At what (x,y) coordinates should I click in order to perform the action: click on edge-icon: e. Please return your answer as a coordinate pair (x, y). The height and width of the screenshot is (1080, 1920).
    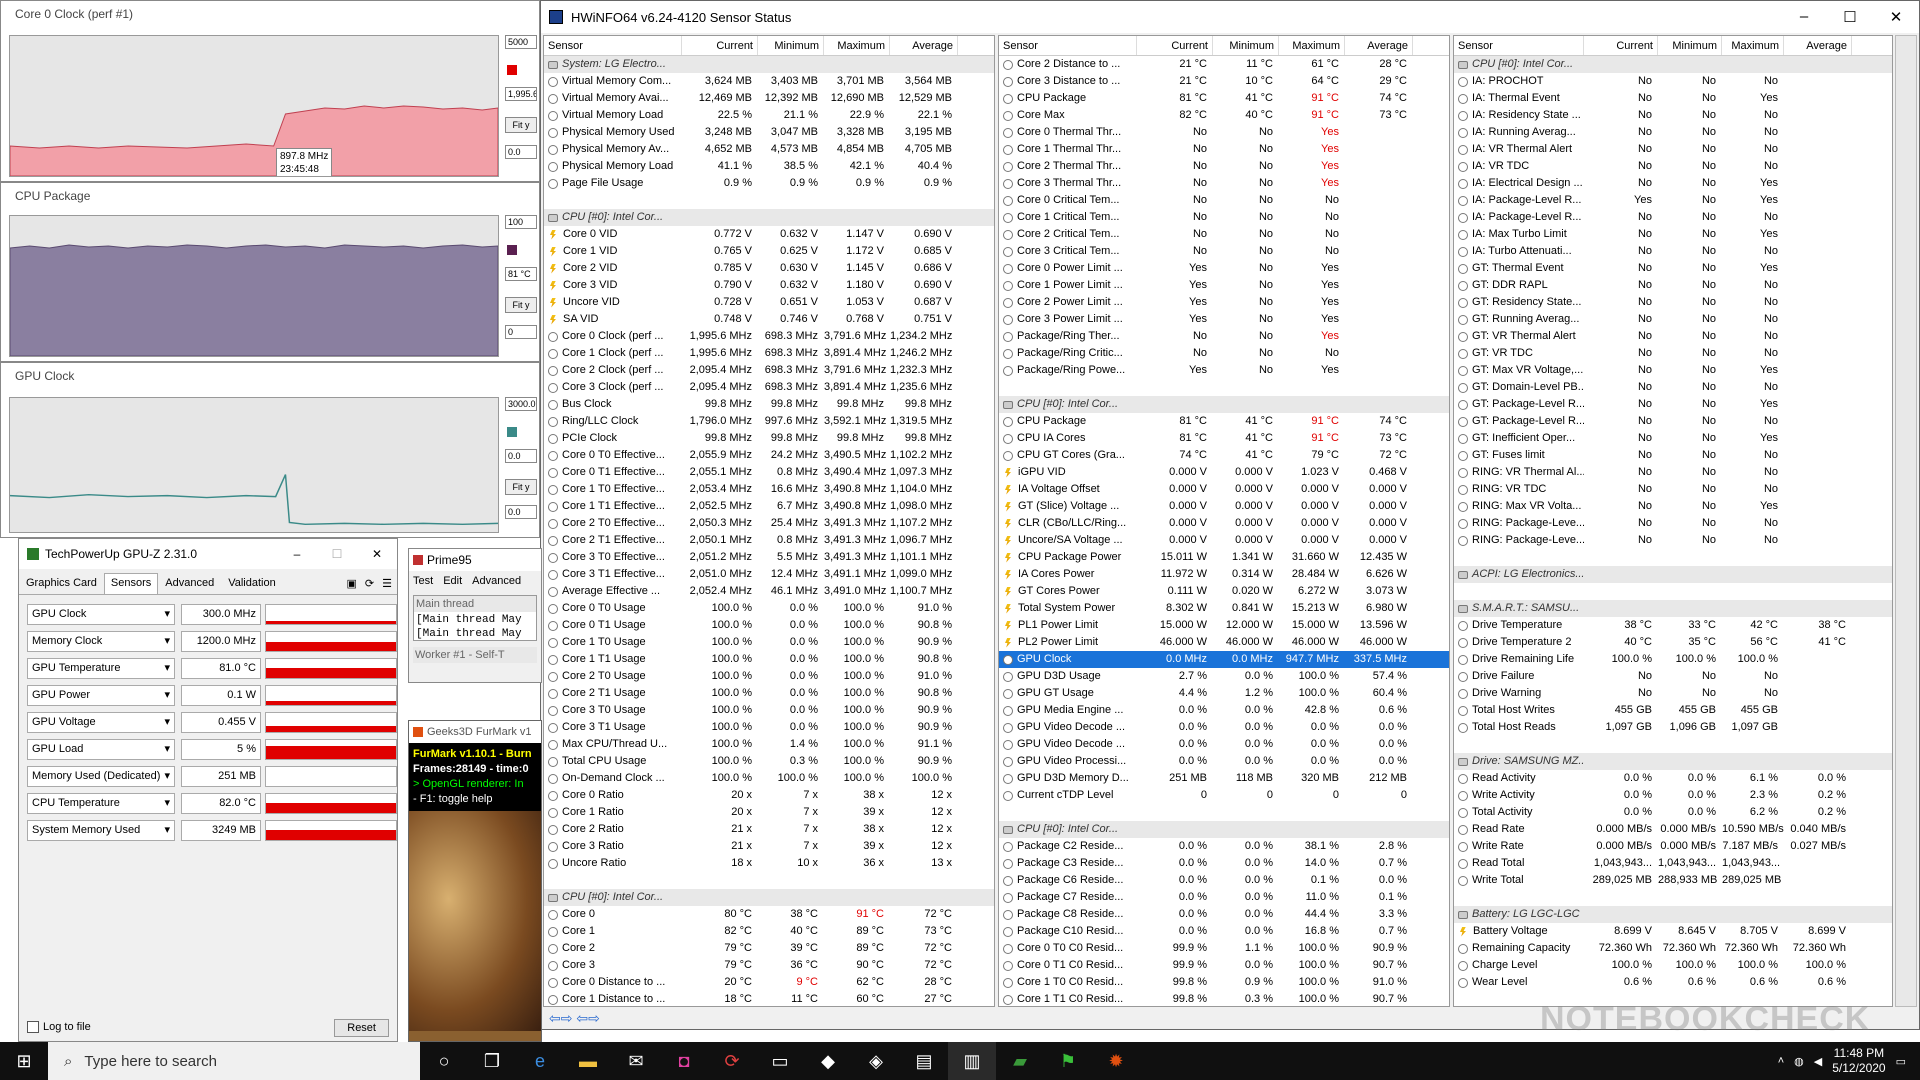
    Looking at the image, I should click on (540, 1061).